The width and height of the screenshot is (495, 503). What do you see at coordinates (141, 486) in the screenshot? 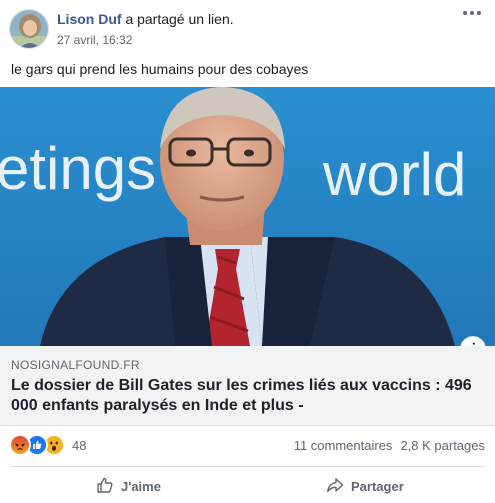
I see `like-label: J'aime` at bounding box center [141, 486].